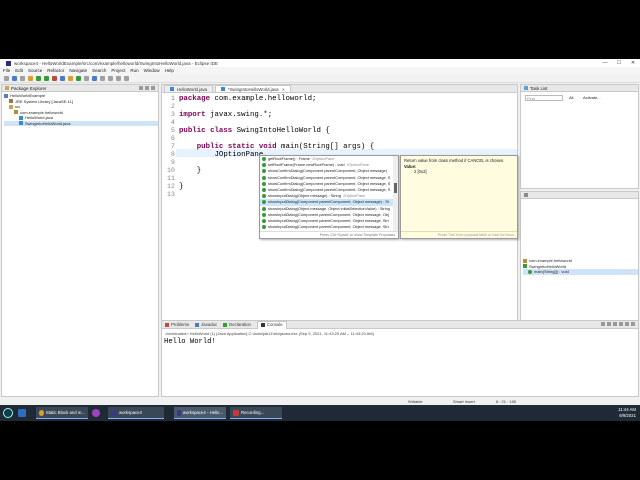 This screenshot has height=480, width=640. I want to click on line-number: 1, so click(172, 99).